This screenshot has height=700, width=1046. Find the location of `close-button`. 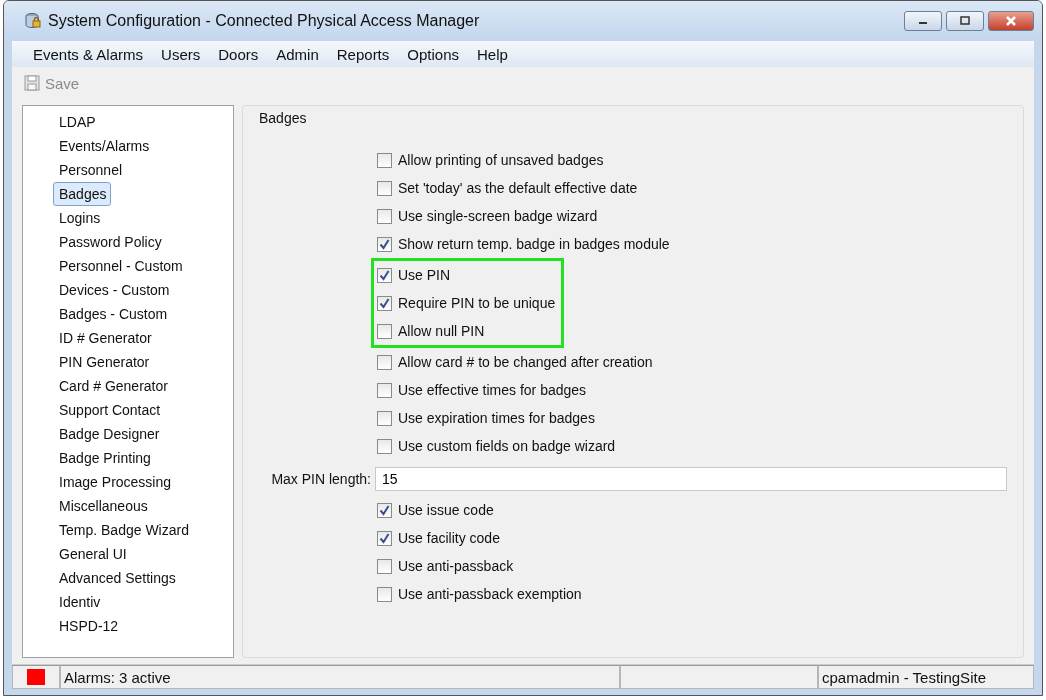

close-button is located at coordinates (1011, 21).